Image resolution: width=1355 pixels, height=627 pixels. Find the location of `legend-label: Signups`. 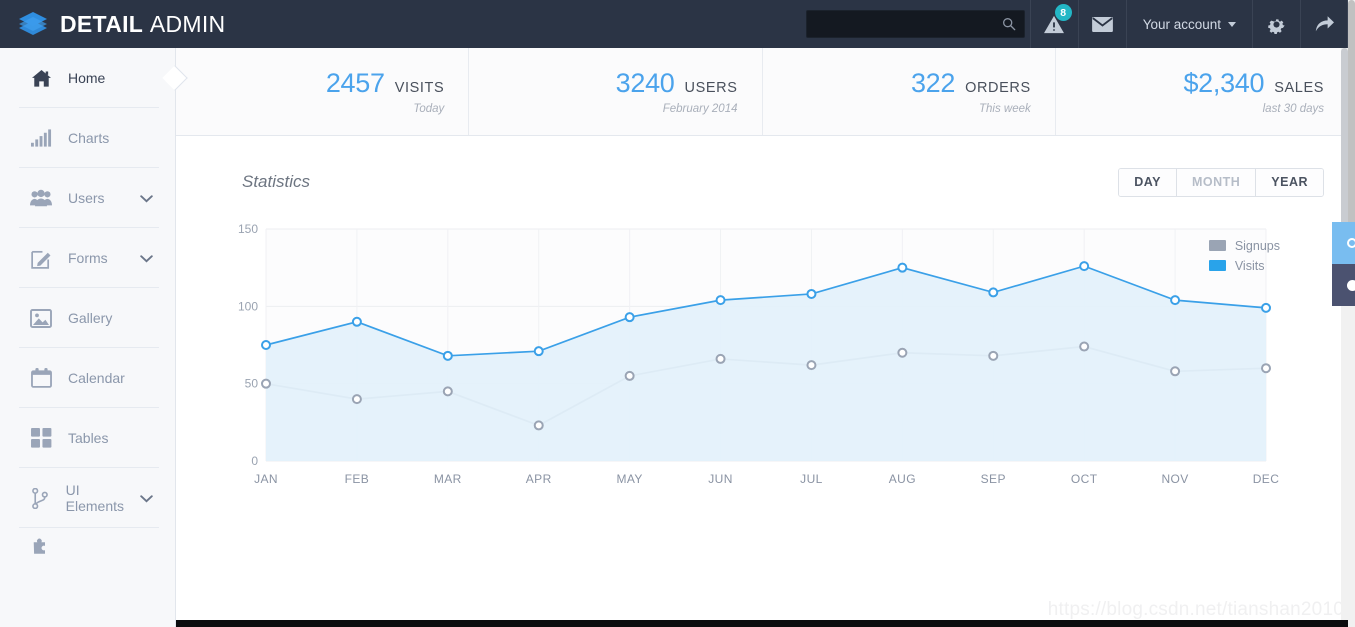

legend-label: Signups is located at coordinates (1257, 245).